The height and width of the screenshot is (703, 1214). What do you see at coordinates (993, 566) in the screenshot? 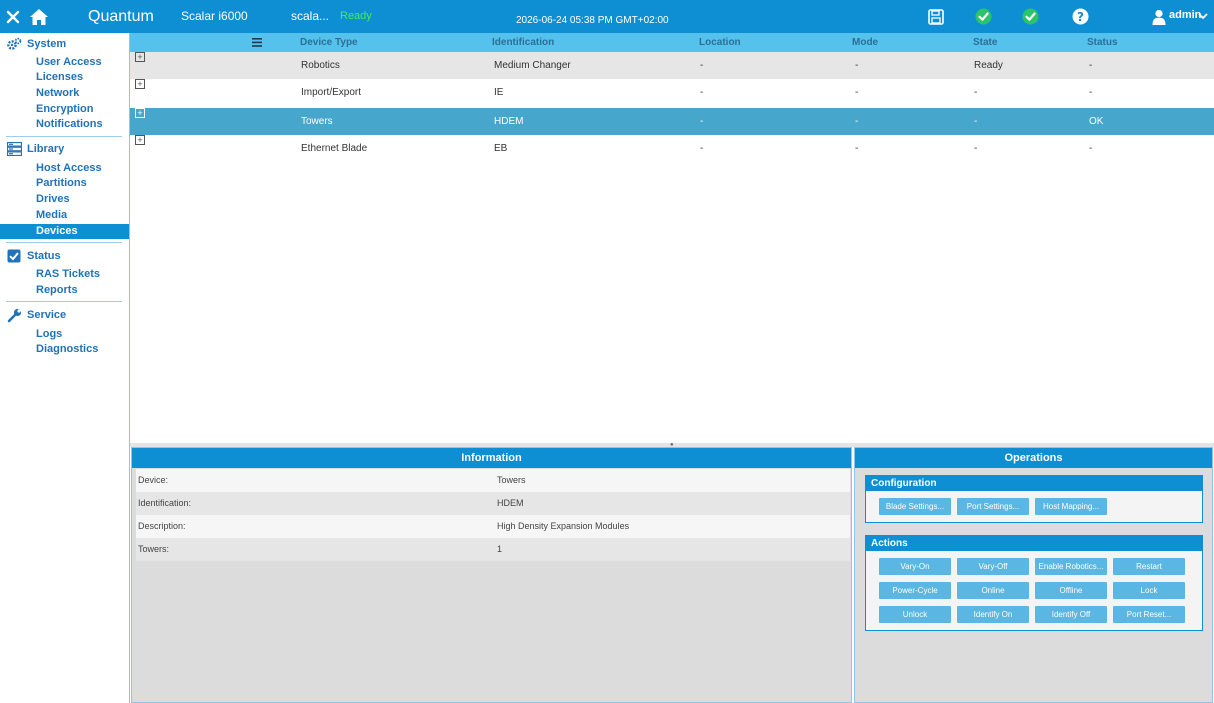
I see `vary-off-button: Vary-Off` at bounding box center [993, 566].